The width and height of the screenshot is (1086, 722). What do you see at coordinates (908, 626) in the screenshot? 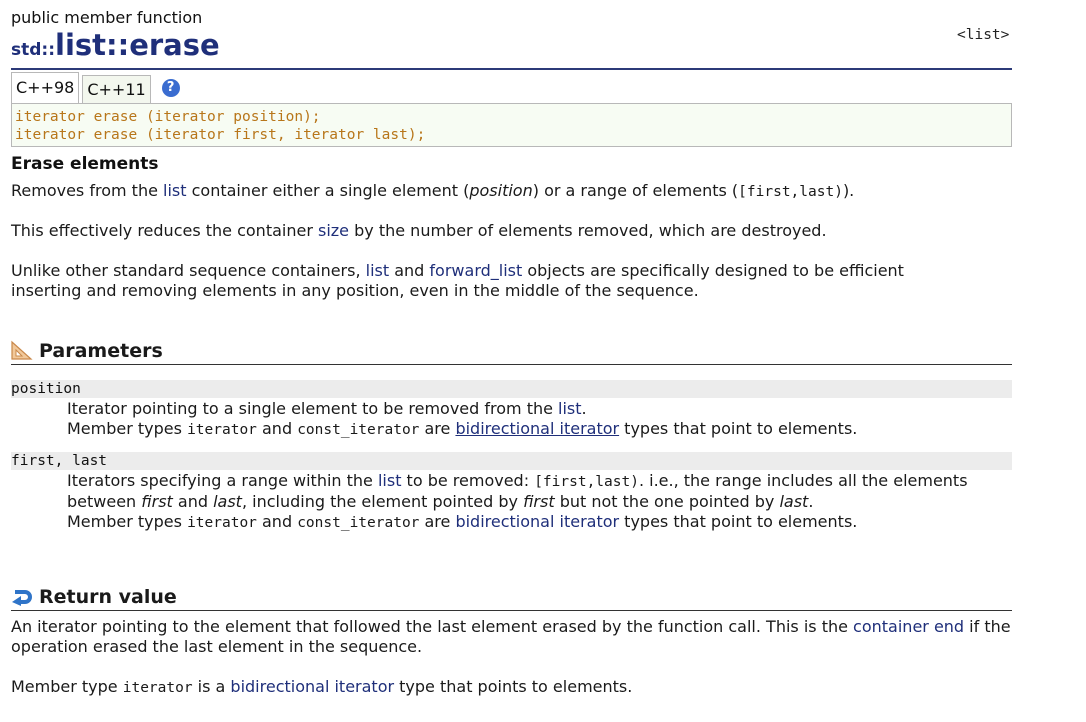
I see `container-end-link: container end` at bounding box center [908, 626].